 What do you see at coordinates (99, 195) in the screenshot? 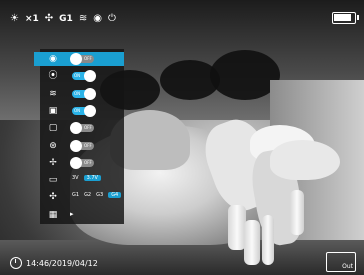
I see `option-g3: G3` at bounding box center [99, 195].